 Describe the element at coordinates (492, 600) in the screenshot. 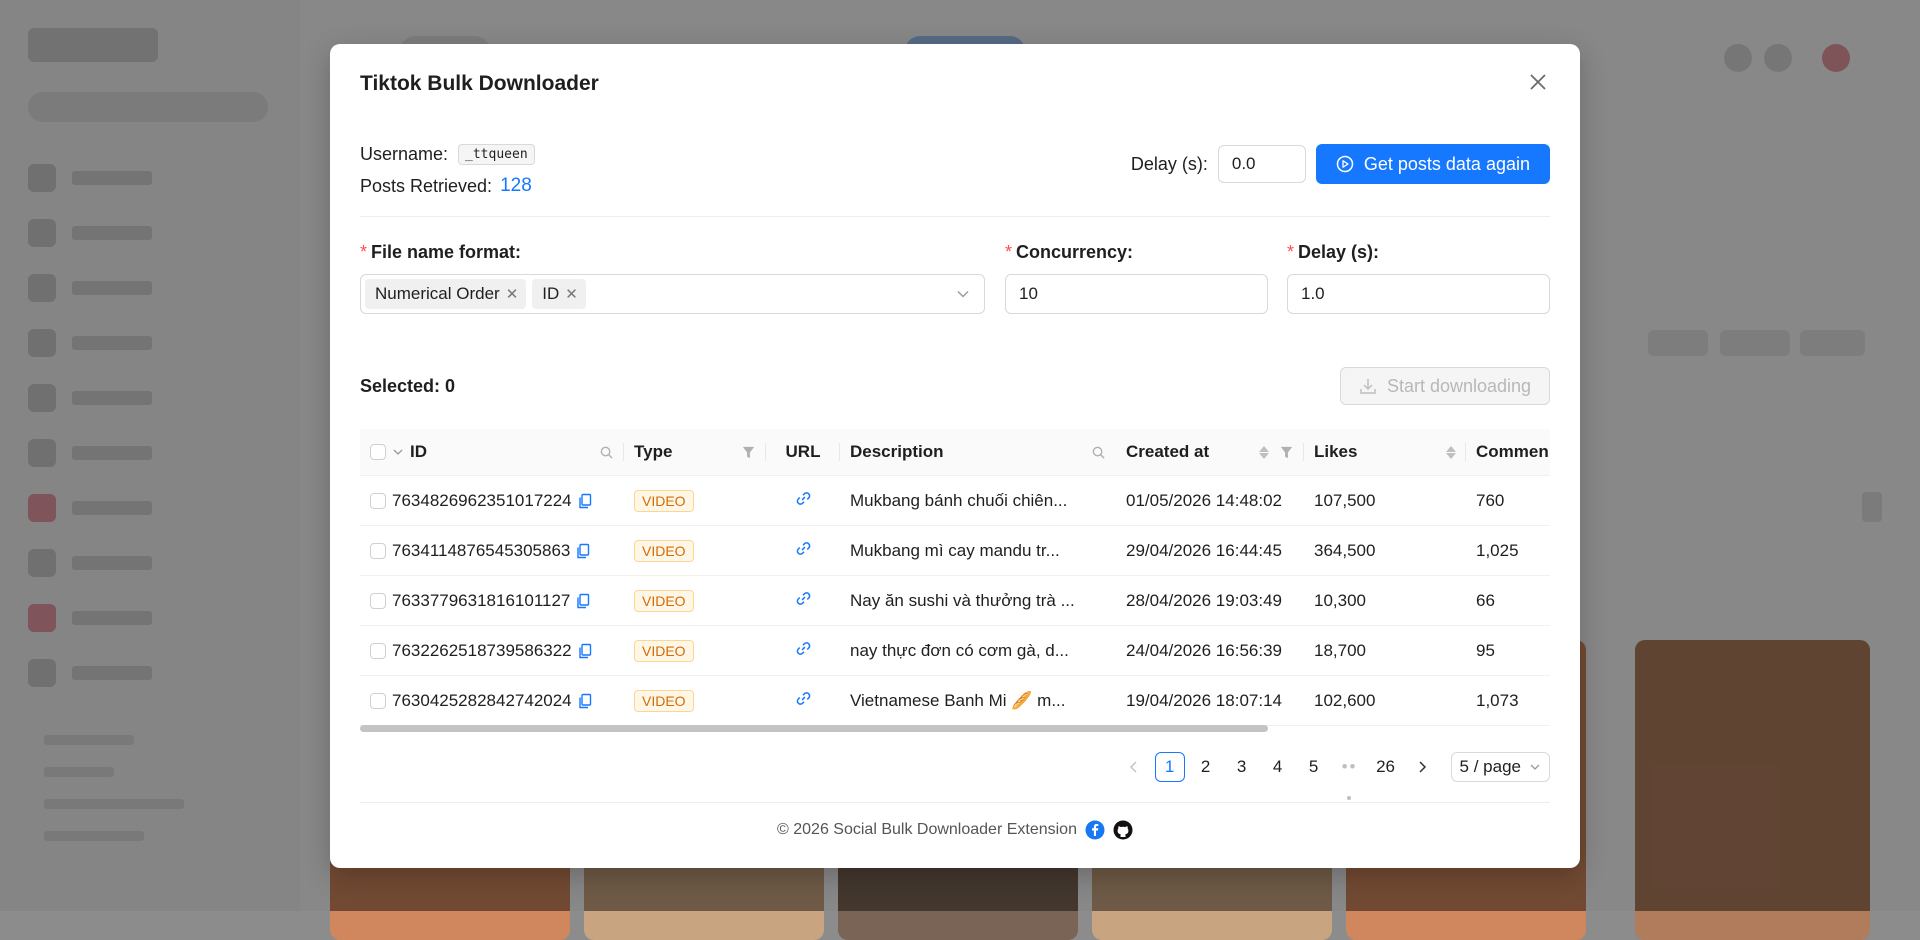

I see `id-cell: 7633779631816101127` at that location.